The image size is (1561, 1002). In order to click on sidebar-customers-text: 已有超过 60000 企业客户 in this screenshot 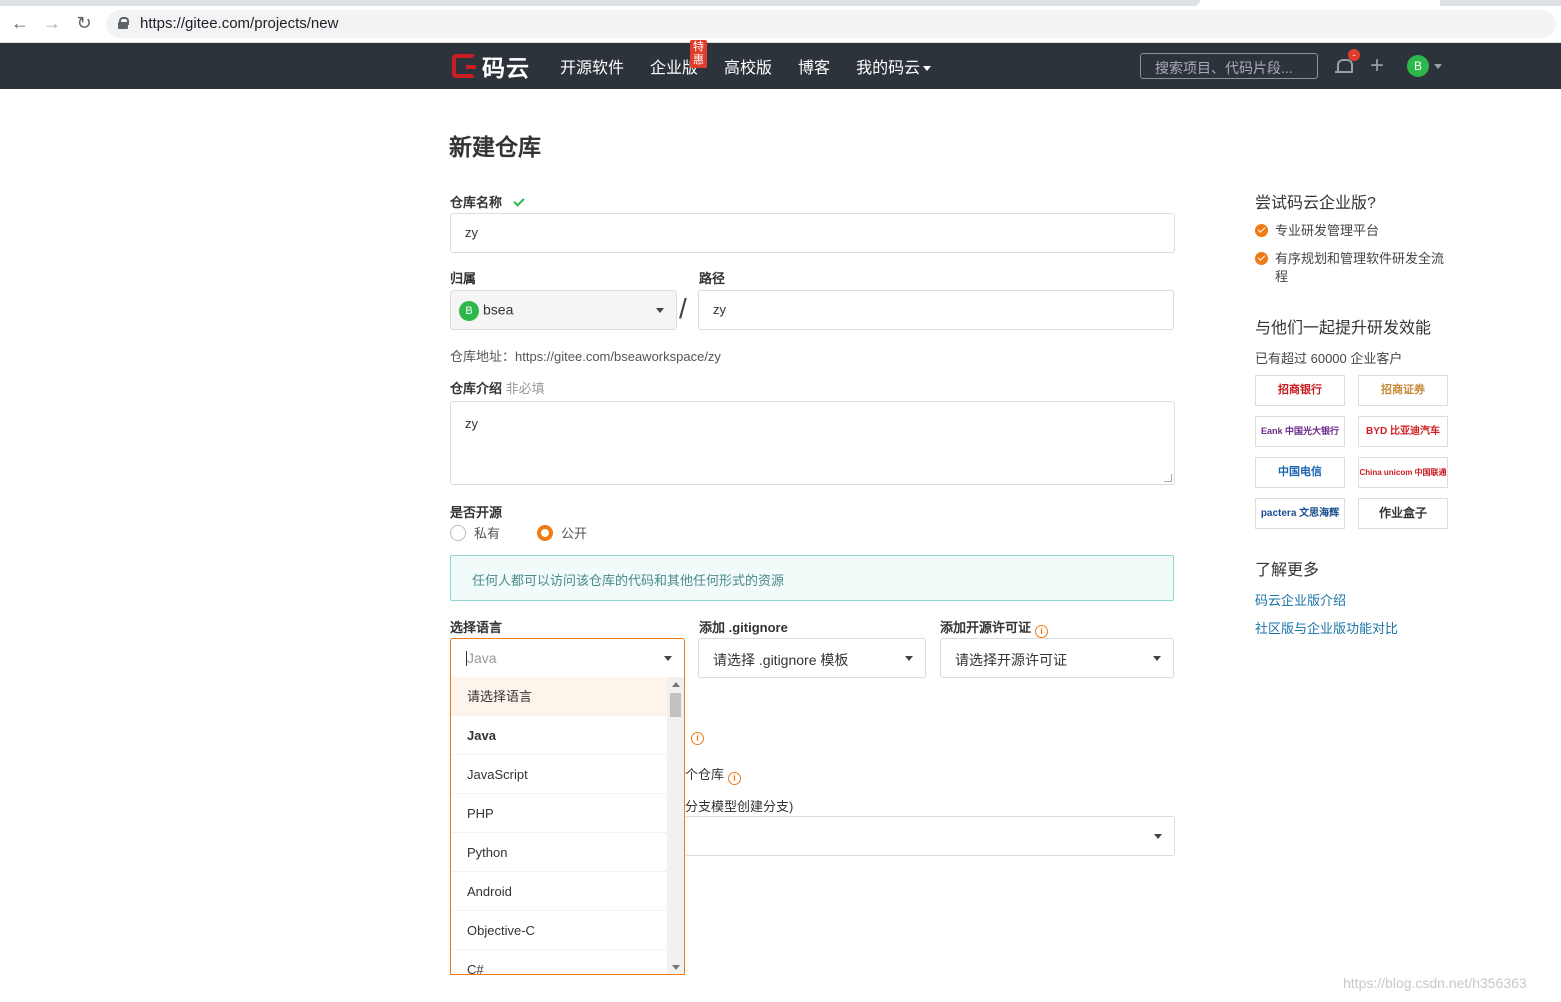, I will do `click(1329, 358)`.